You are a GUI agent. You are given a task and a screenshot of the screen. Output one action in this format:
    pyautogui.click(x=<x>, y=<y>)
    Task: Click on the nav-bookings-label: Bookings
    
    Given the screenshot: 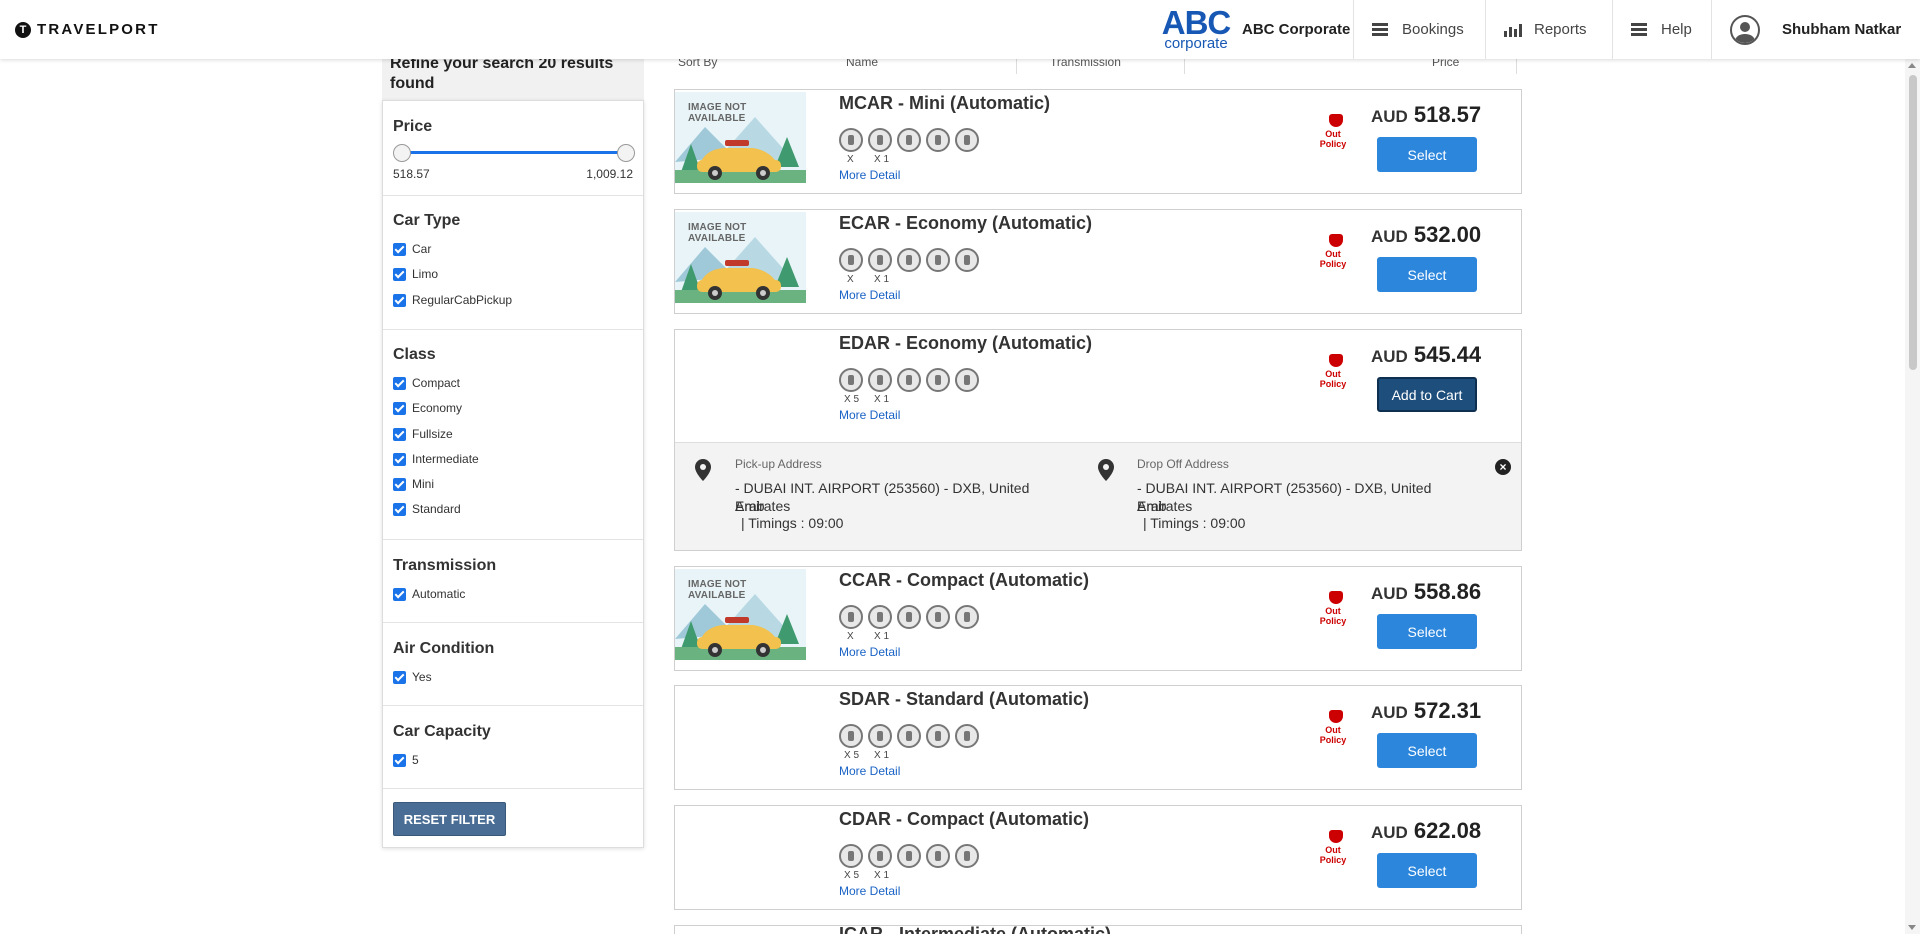 What is the action you would take?
    pyautogui.click(x=1433, y=29)
    